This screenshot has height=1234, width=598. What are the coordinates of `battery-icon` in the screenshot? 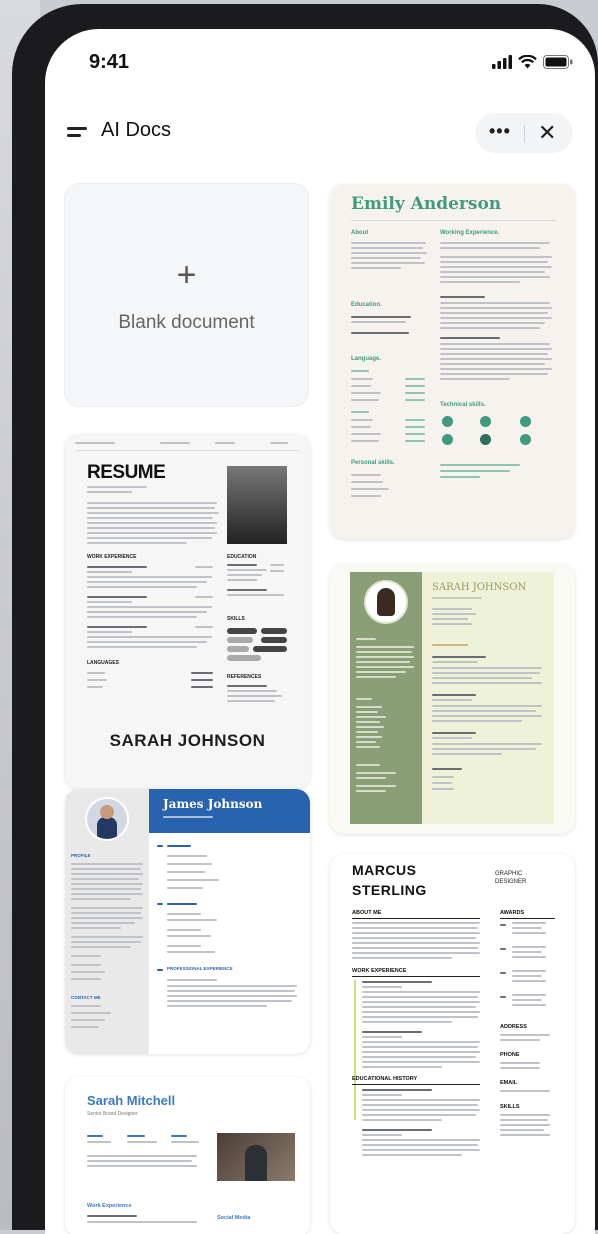 It's located at (558, 62).